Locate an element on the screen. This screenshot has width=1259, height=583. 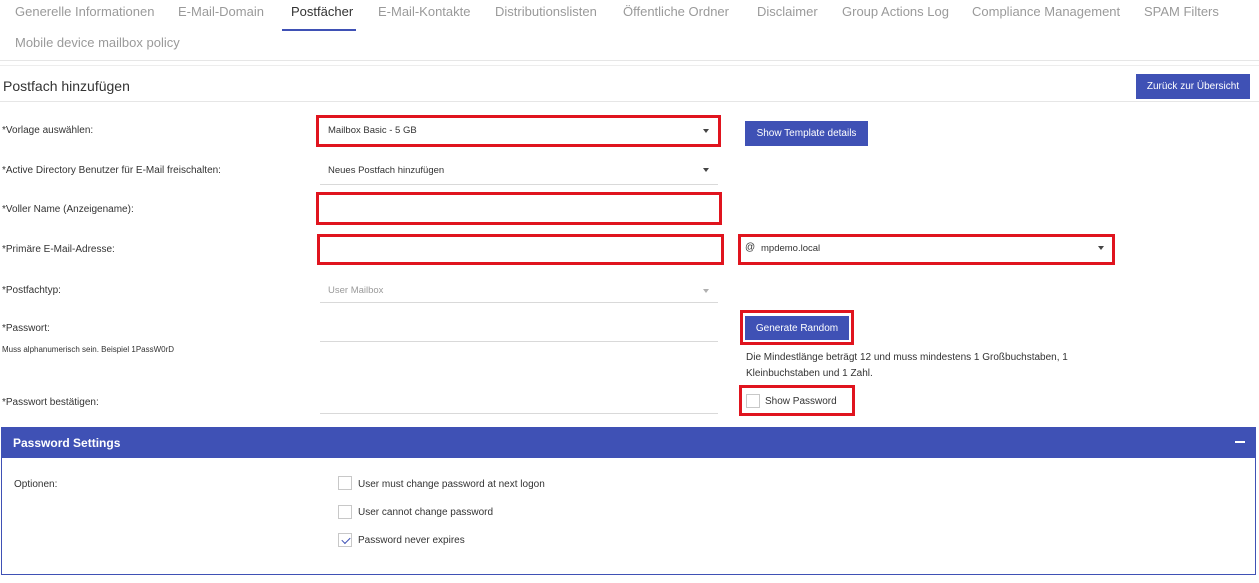
tab-spam-filters: SPAM Filters is located at coordinates (1181, 11).